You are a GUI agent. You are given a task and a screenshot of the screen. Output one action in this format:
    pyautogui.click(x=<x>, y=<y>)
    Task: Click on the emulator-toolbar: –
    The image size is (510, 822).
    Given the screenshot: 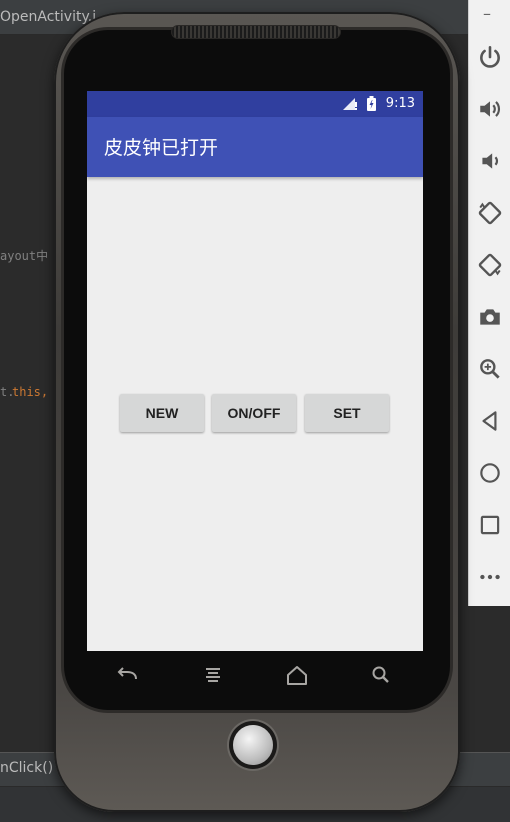 What is the action you would take?
    pyautogui.click(x=489, y=303)
    